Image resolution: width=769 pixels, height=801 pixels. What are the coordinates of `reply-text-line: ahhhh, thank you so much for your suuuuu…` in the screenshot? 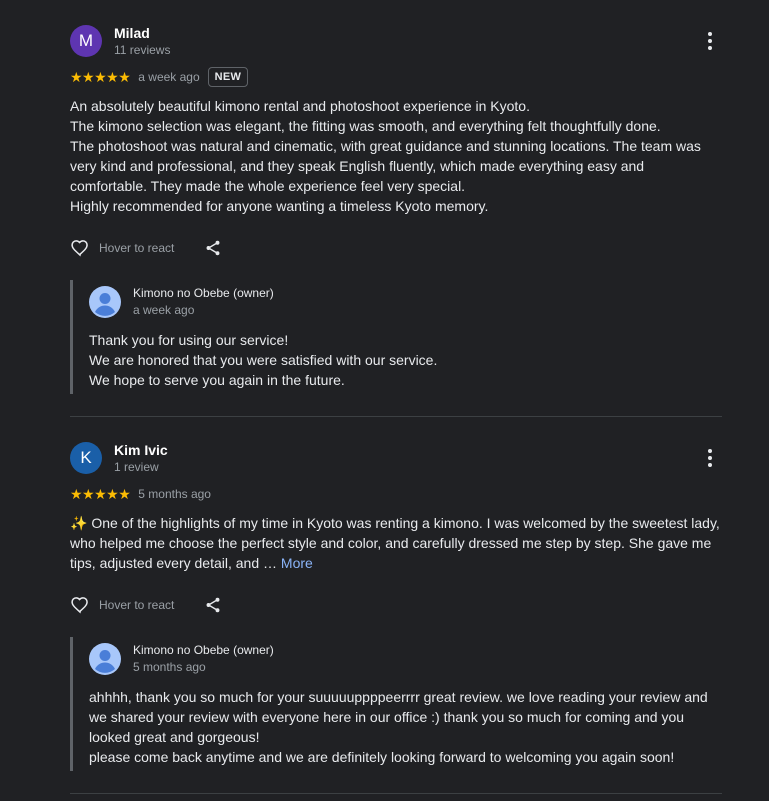 It's located at (398, 717).